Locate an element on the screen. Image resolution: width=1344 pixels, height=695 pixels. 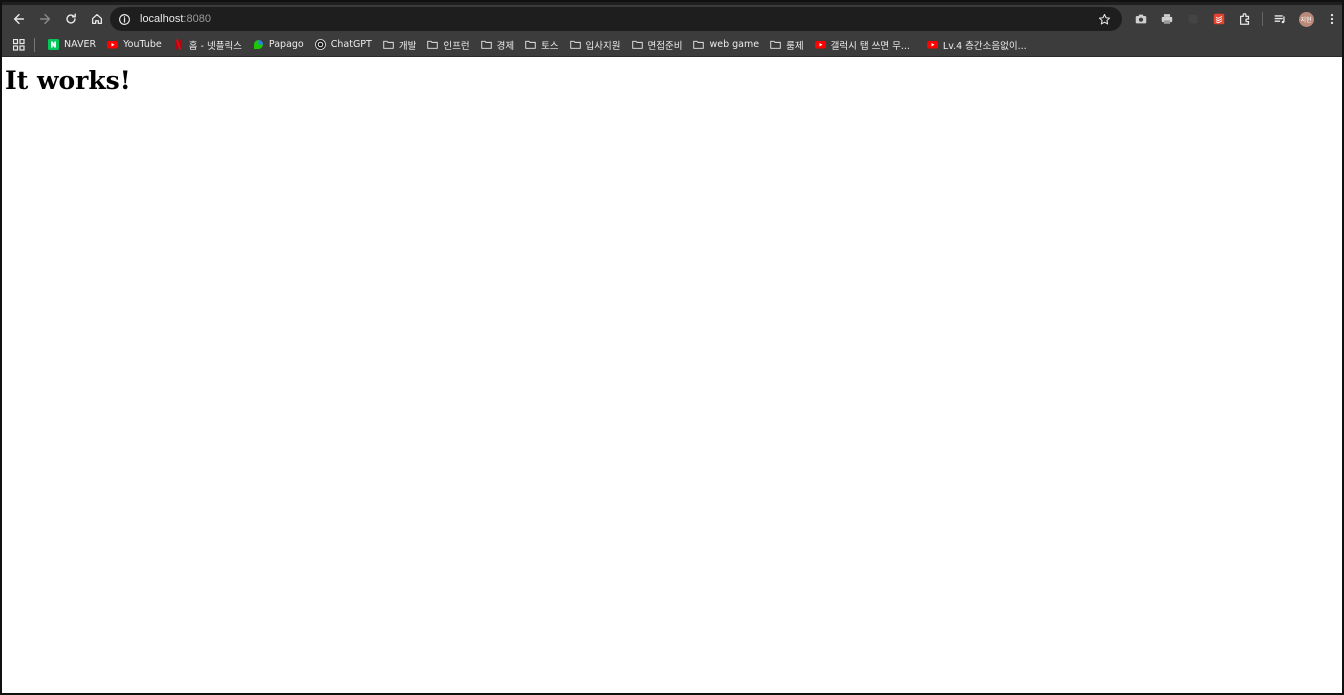
browser-menu-button is located at coordinates (1330, 19).